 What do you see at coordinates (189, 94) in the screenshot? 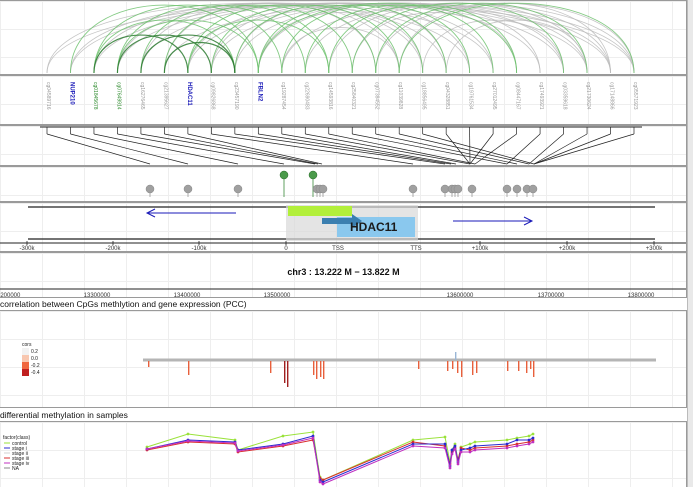
I see `gene-label: HDAC11` at bounding box center [189, 94].